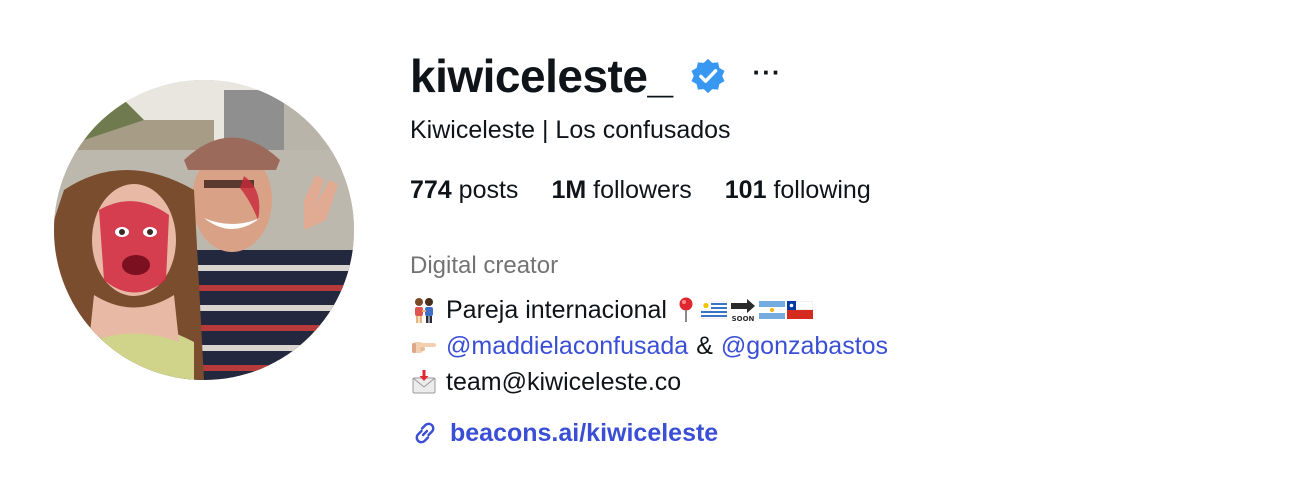 The width and height of the screenshot is (1290, 482). I want to click on envelope-icon, so click(424, 382).